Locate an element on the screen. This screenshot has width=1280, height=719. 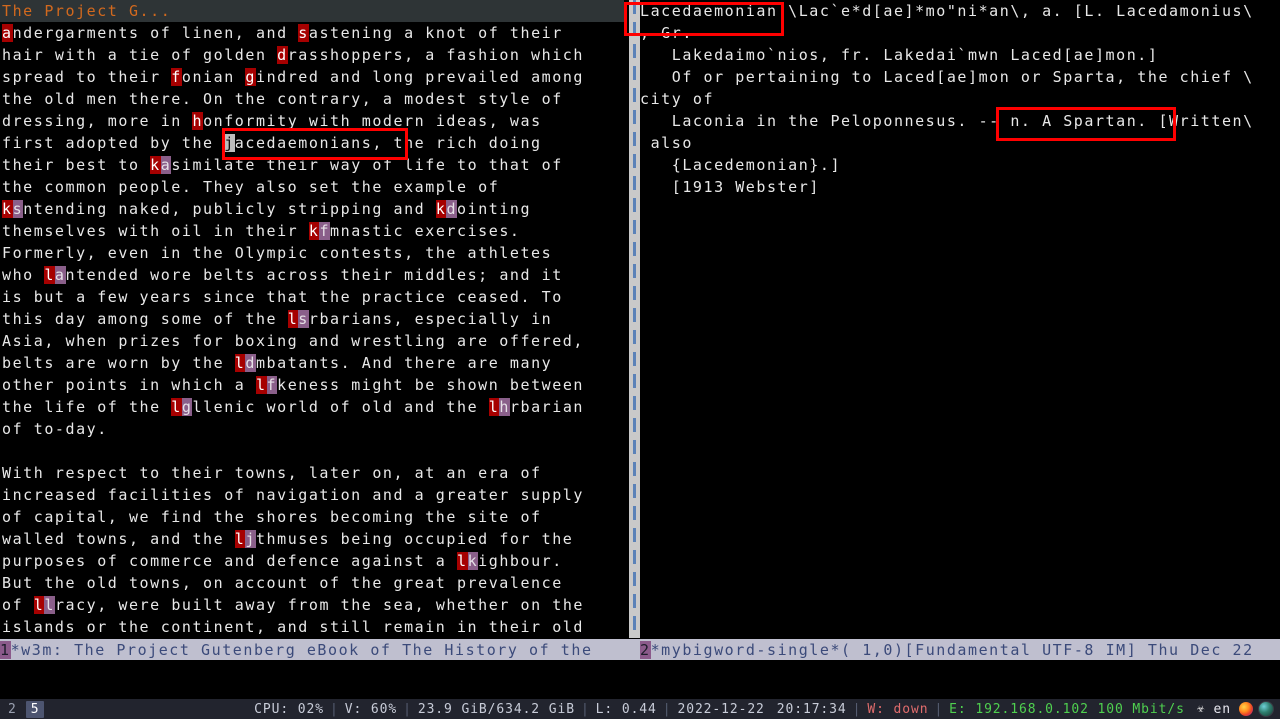
keyboard-layout-indicator: en is located at coordinates (1222, 709).